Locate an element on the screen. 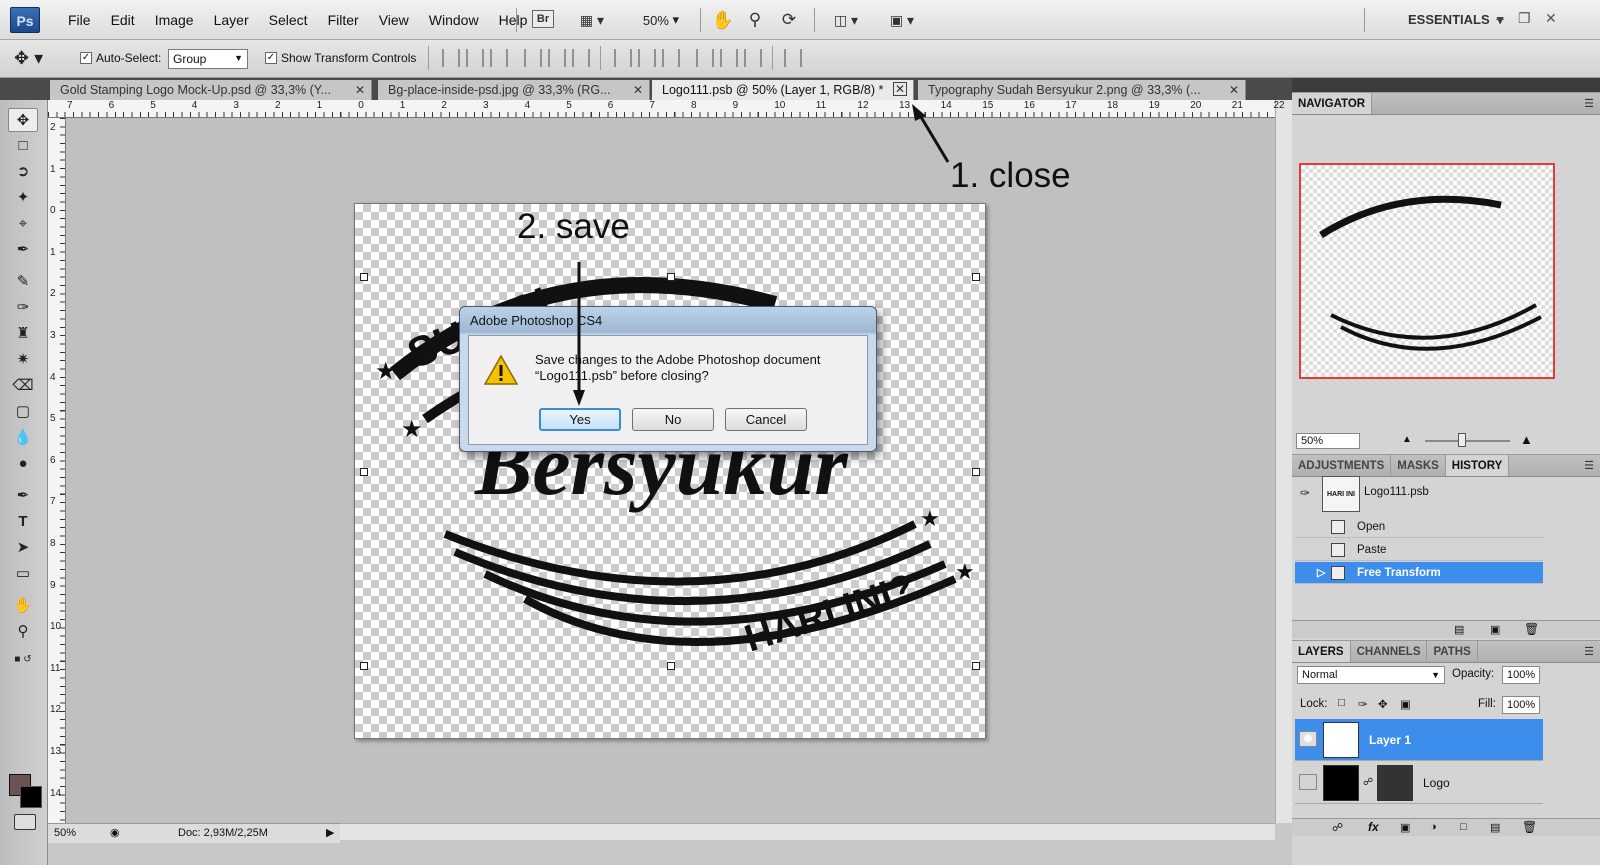 Image resolution: width=1600 pixels, height=865 pixels. auto-select-dropdown: Group ▼ is located at coordinates (208, 59).